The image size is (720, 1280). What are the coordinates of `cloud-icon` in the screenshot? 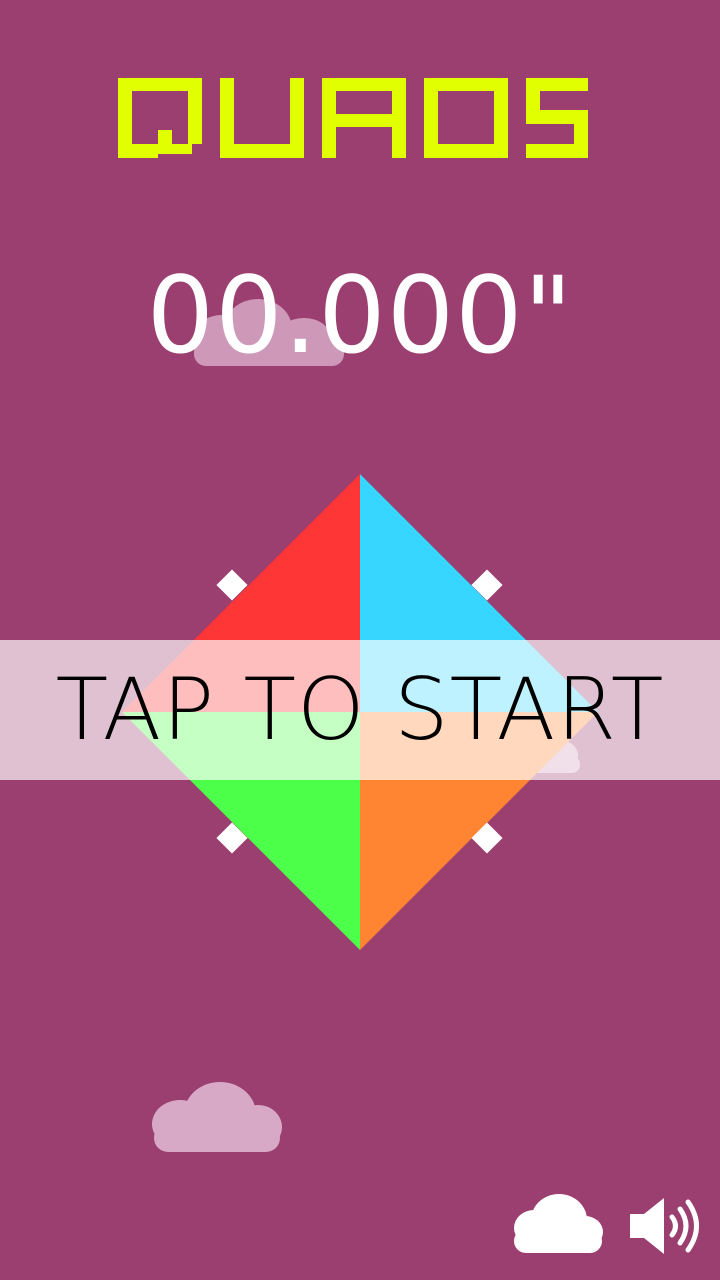 It's located at (558, 1223).